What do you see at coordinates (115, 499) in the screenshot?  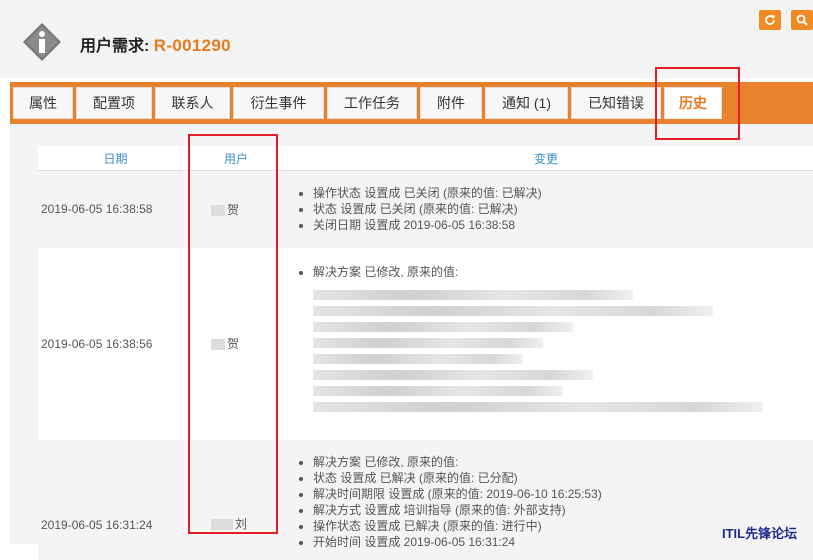 I see `history-date: 2019-06-05 16:31:24` at bounding box center [115, 499].